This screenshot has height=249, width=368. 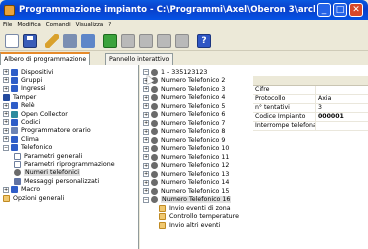 I want to click on property-value: Axia, so click(x=341, y=99).